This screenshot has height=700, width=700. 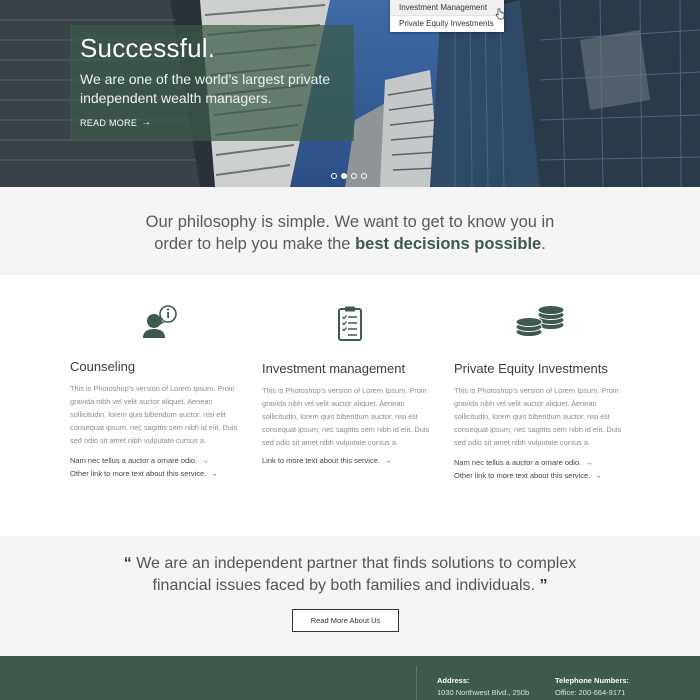 I want to click on service-link-counseling-1: Nam nec tellus a auctor a ornare odio. →, so click(x=139, y=460).